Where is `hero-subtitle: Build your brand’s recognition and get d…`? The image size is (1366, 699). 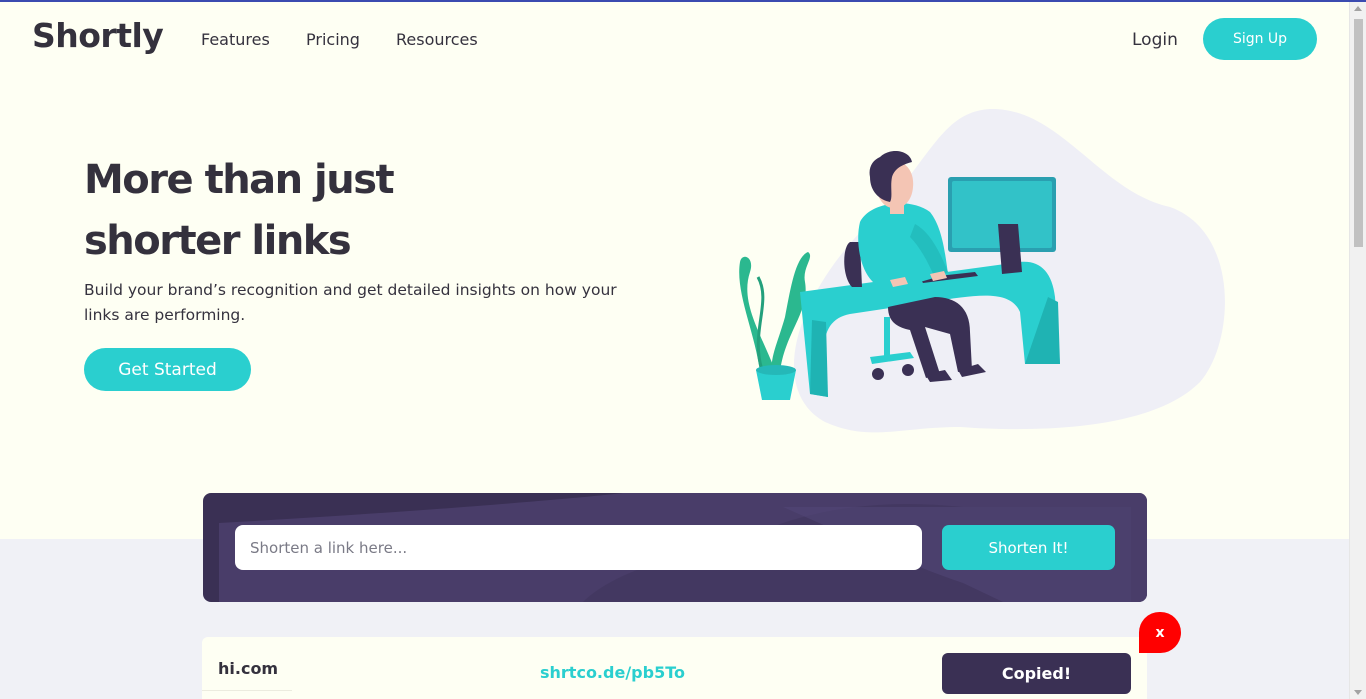 hero-subtitle: Build your brand’s recognition and get d… is located at coordinates (350, 302).